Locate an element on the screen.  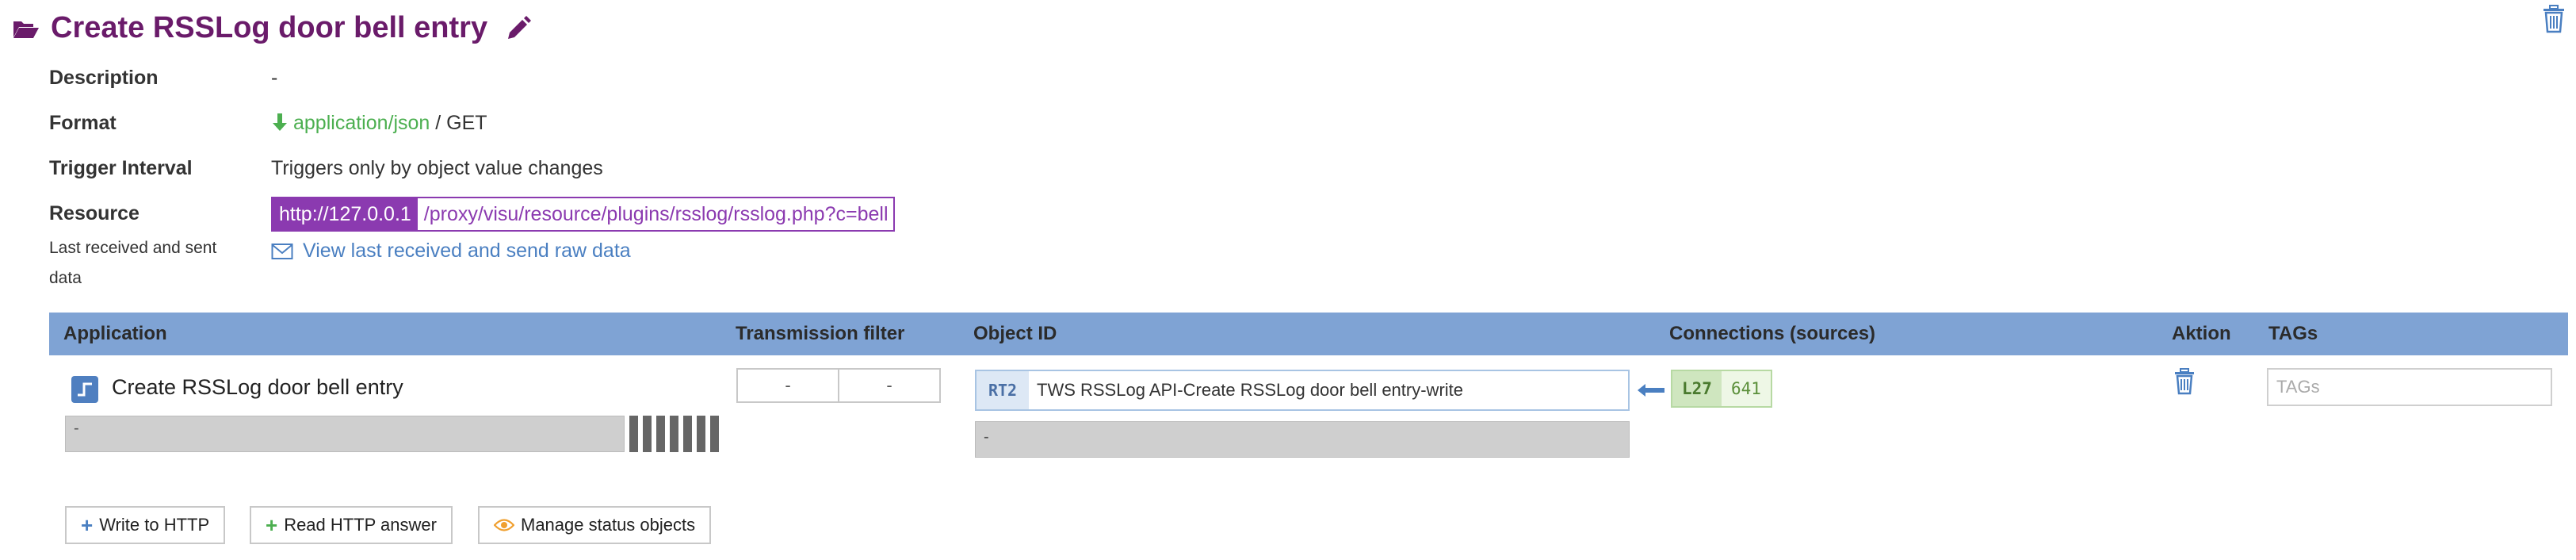
col-application: Application is located at coordinates (115, 333).